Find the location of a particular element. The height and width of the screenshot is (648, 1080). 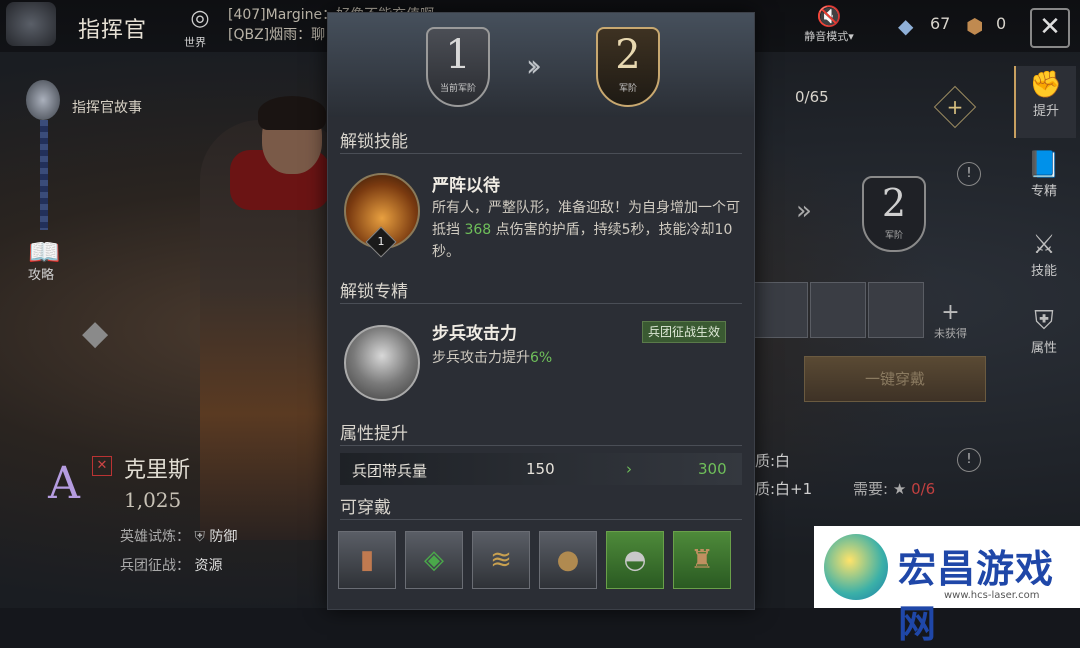

attr-name: 兵团带兵量 is located at coordinates (390, 471).